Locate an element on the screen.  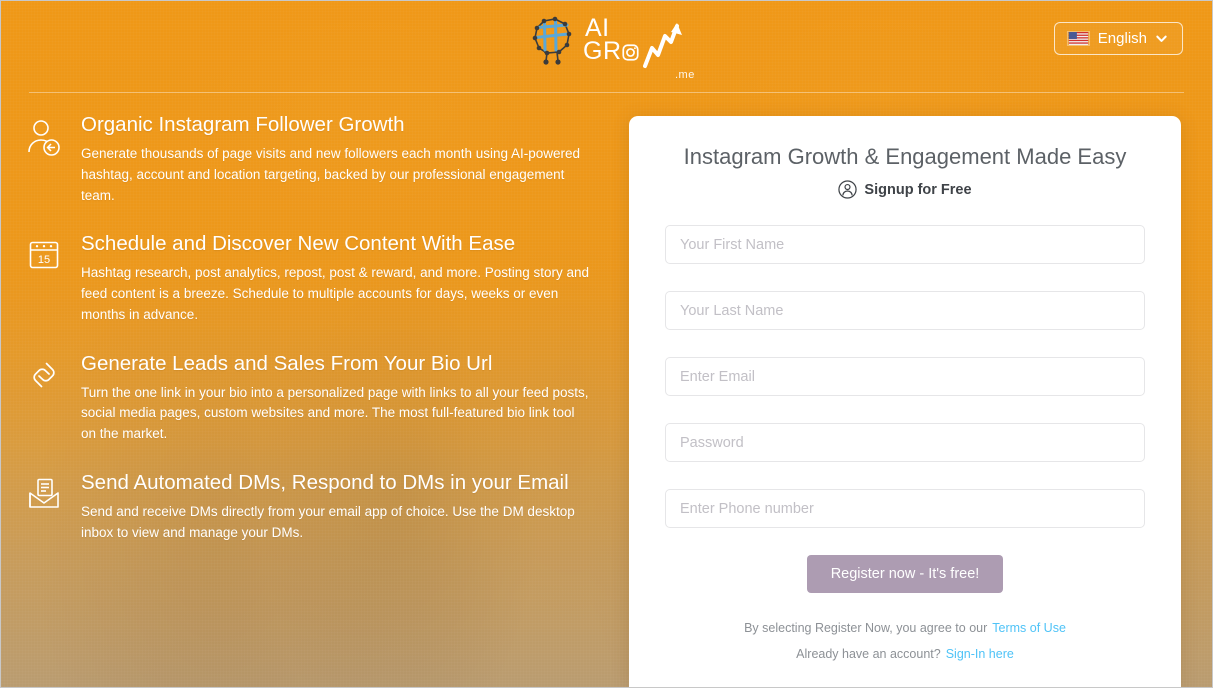
terms-of-use-link: Terms of Use is located at coordinates (1029, 628).